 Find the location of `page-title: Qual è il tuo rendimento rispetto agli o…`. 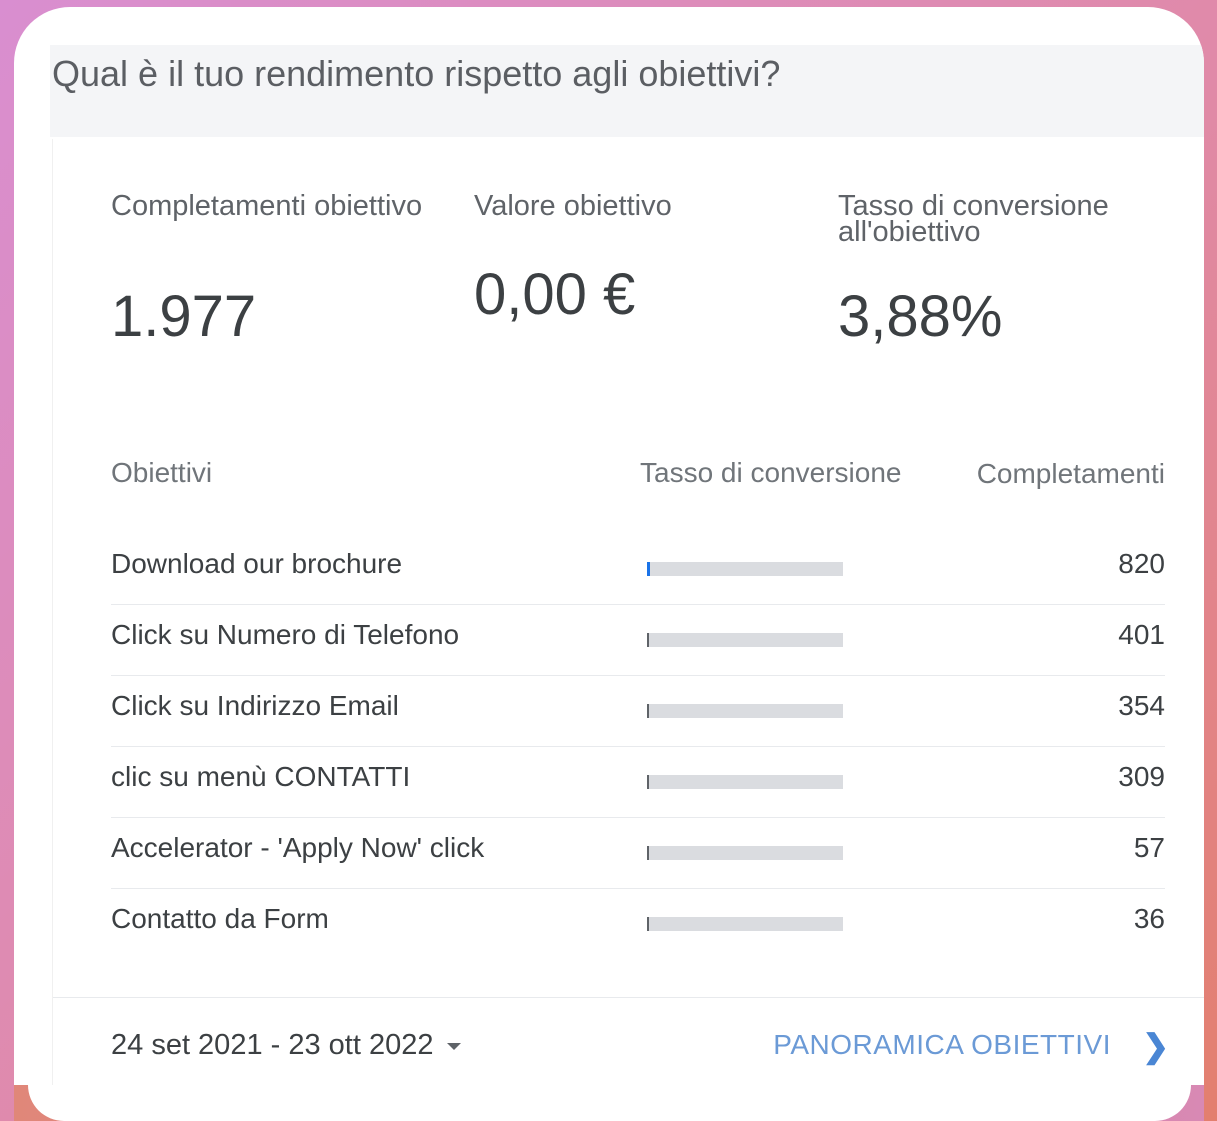

page-title: Qual è il tuo rendimento rispetto agli o… is located at coordinates (416, 73).